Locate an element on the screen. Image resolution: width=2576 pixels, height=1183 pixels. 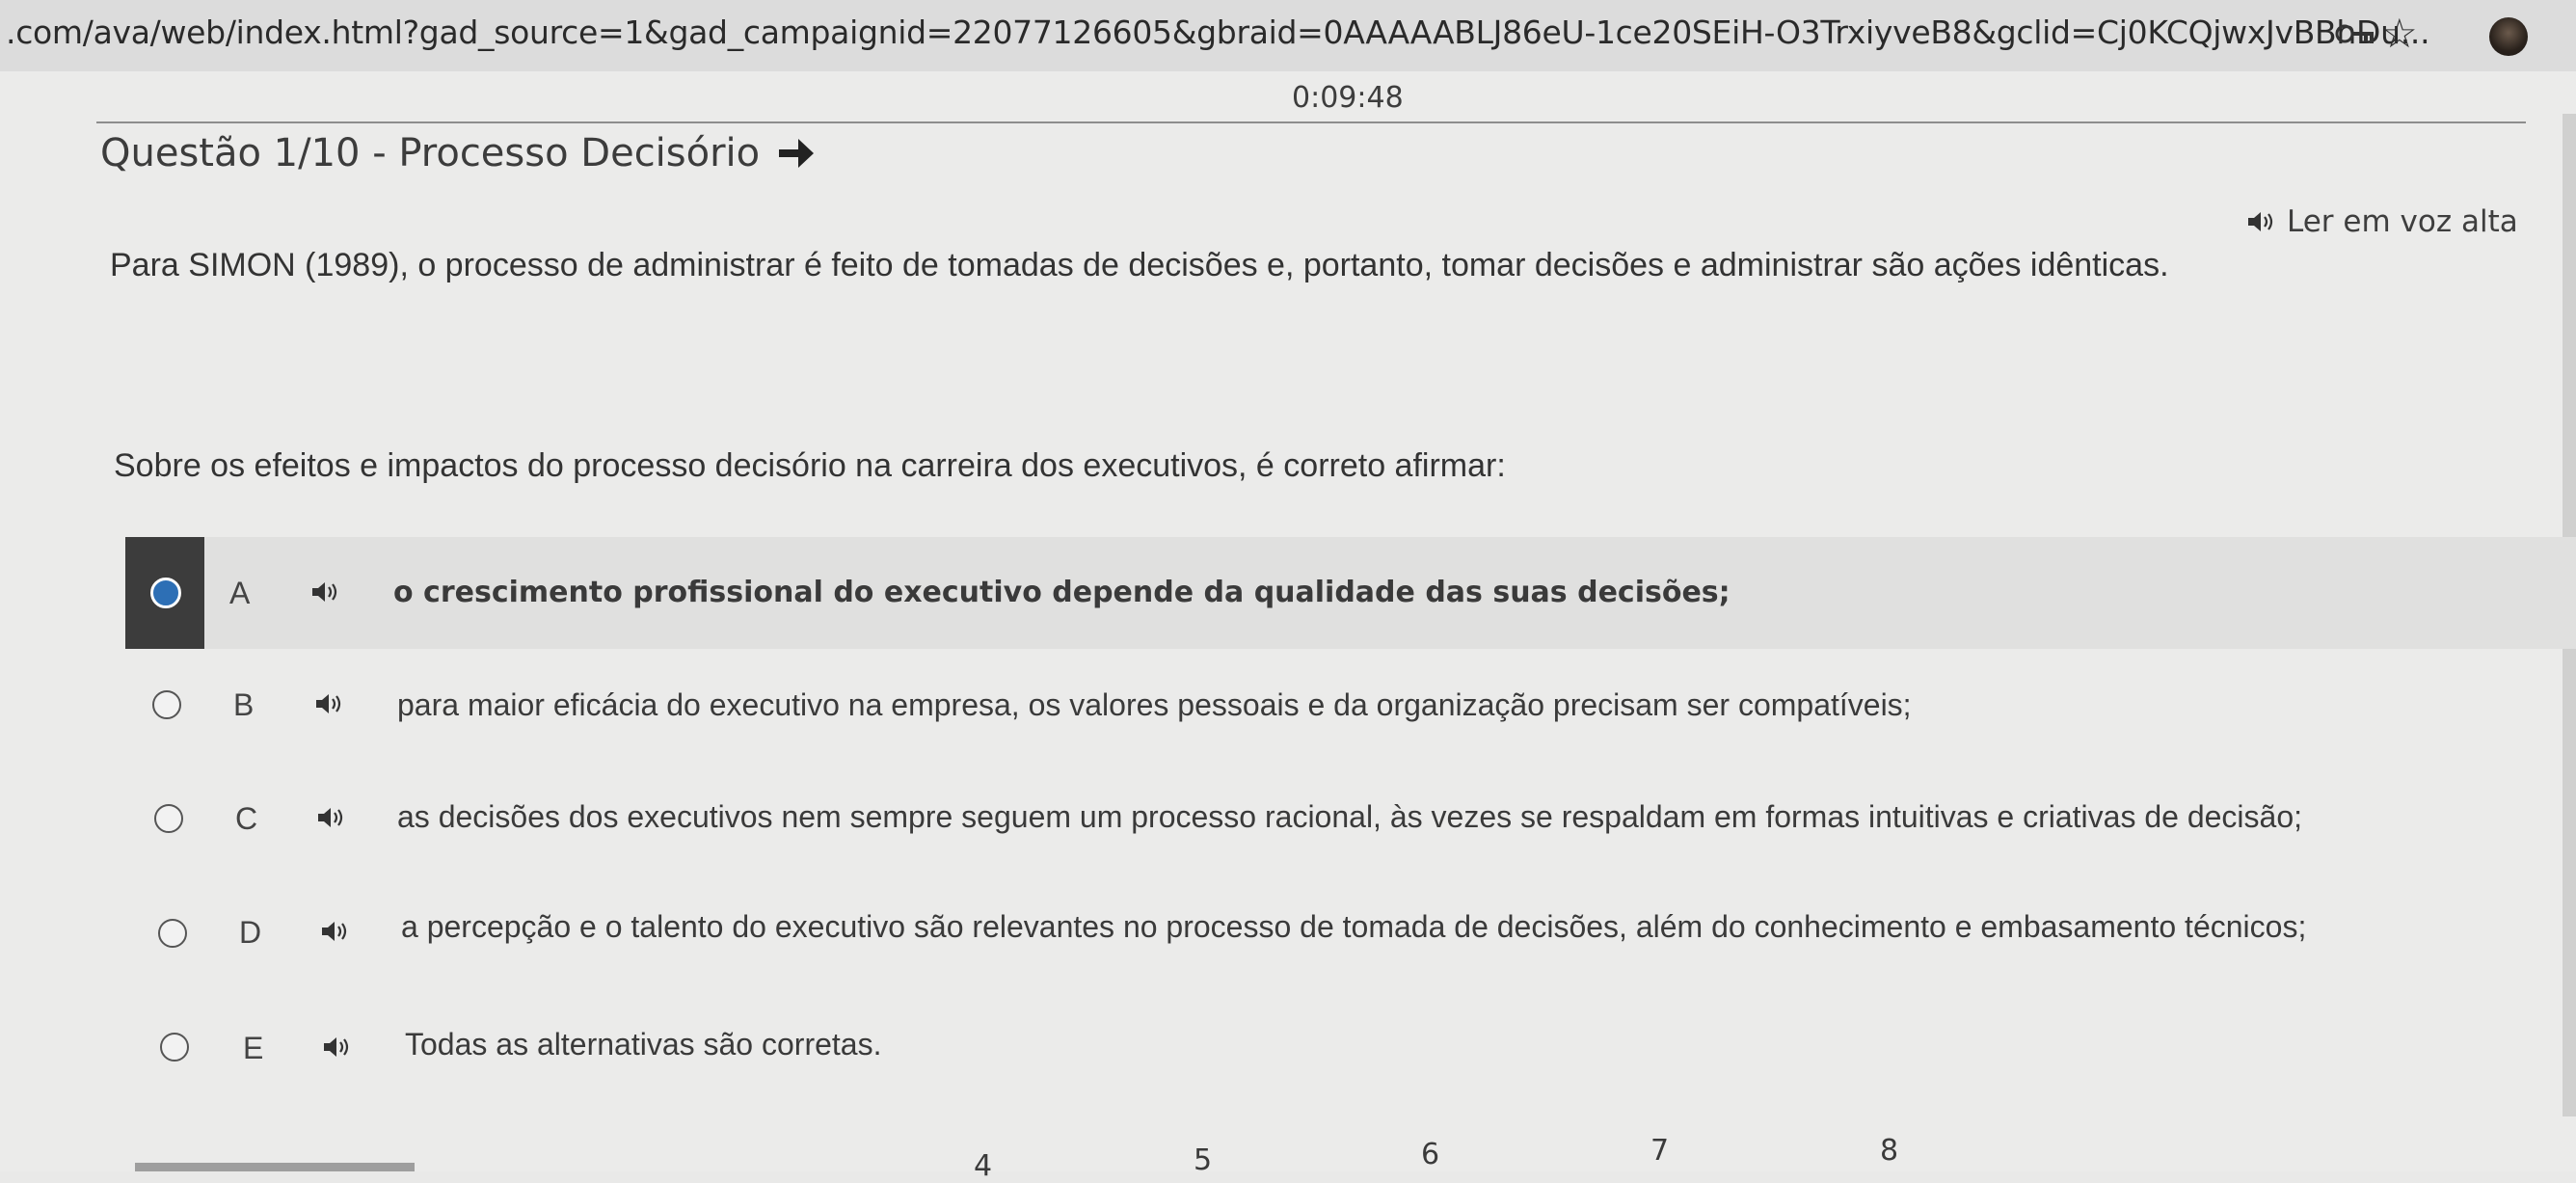
option-e: E Todas as alternativas são corretas. is located at coordinates (1351, 1040).